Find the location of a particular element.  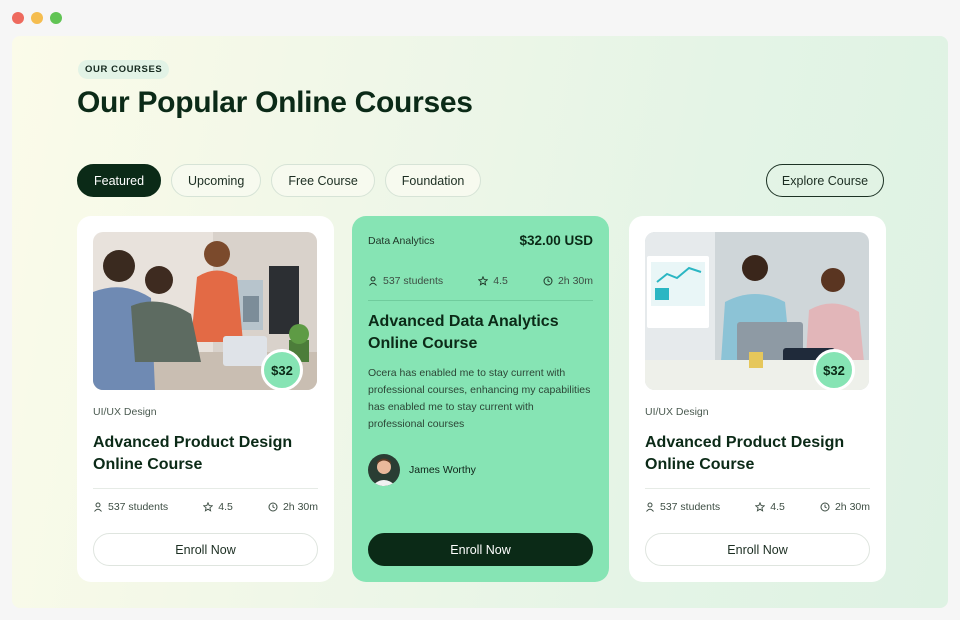

window-controls is located at coordinates (37, 18).